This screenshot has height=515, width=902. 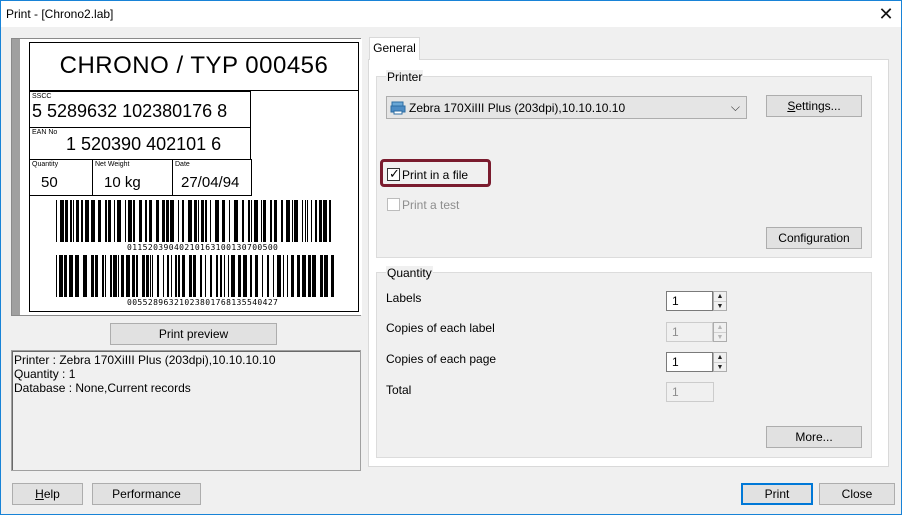 I want to click on weight-caption: Net Weight, so click(x=112, y=164).